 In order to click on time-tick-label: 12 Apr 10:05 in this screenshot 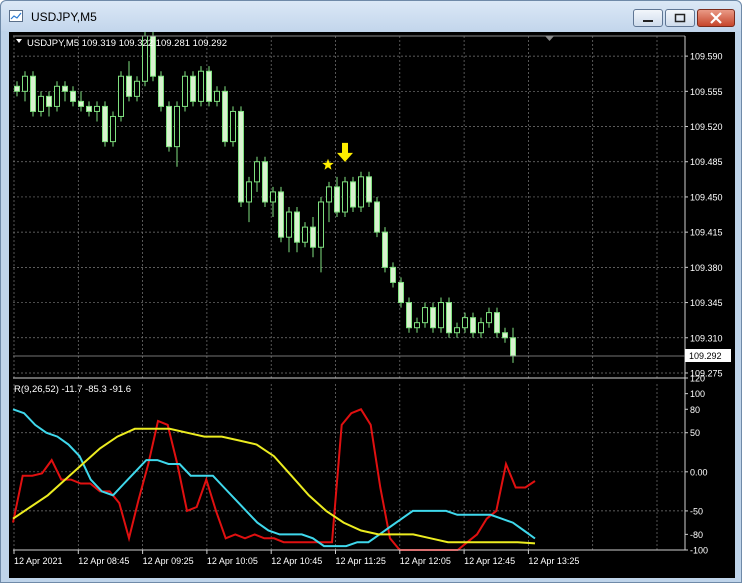, I will do `click(232, 561)`.